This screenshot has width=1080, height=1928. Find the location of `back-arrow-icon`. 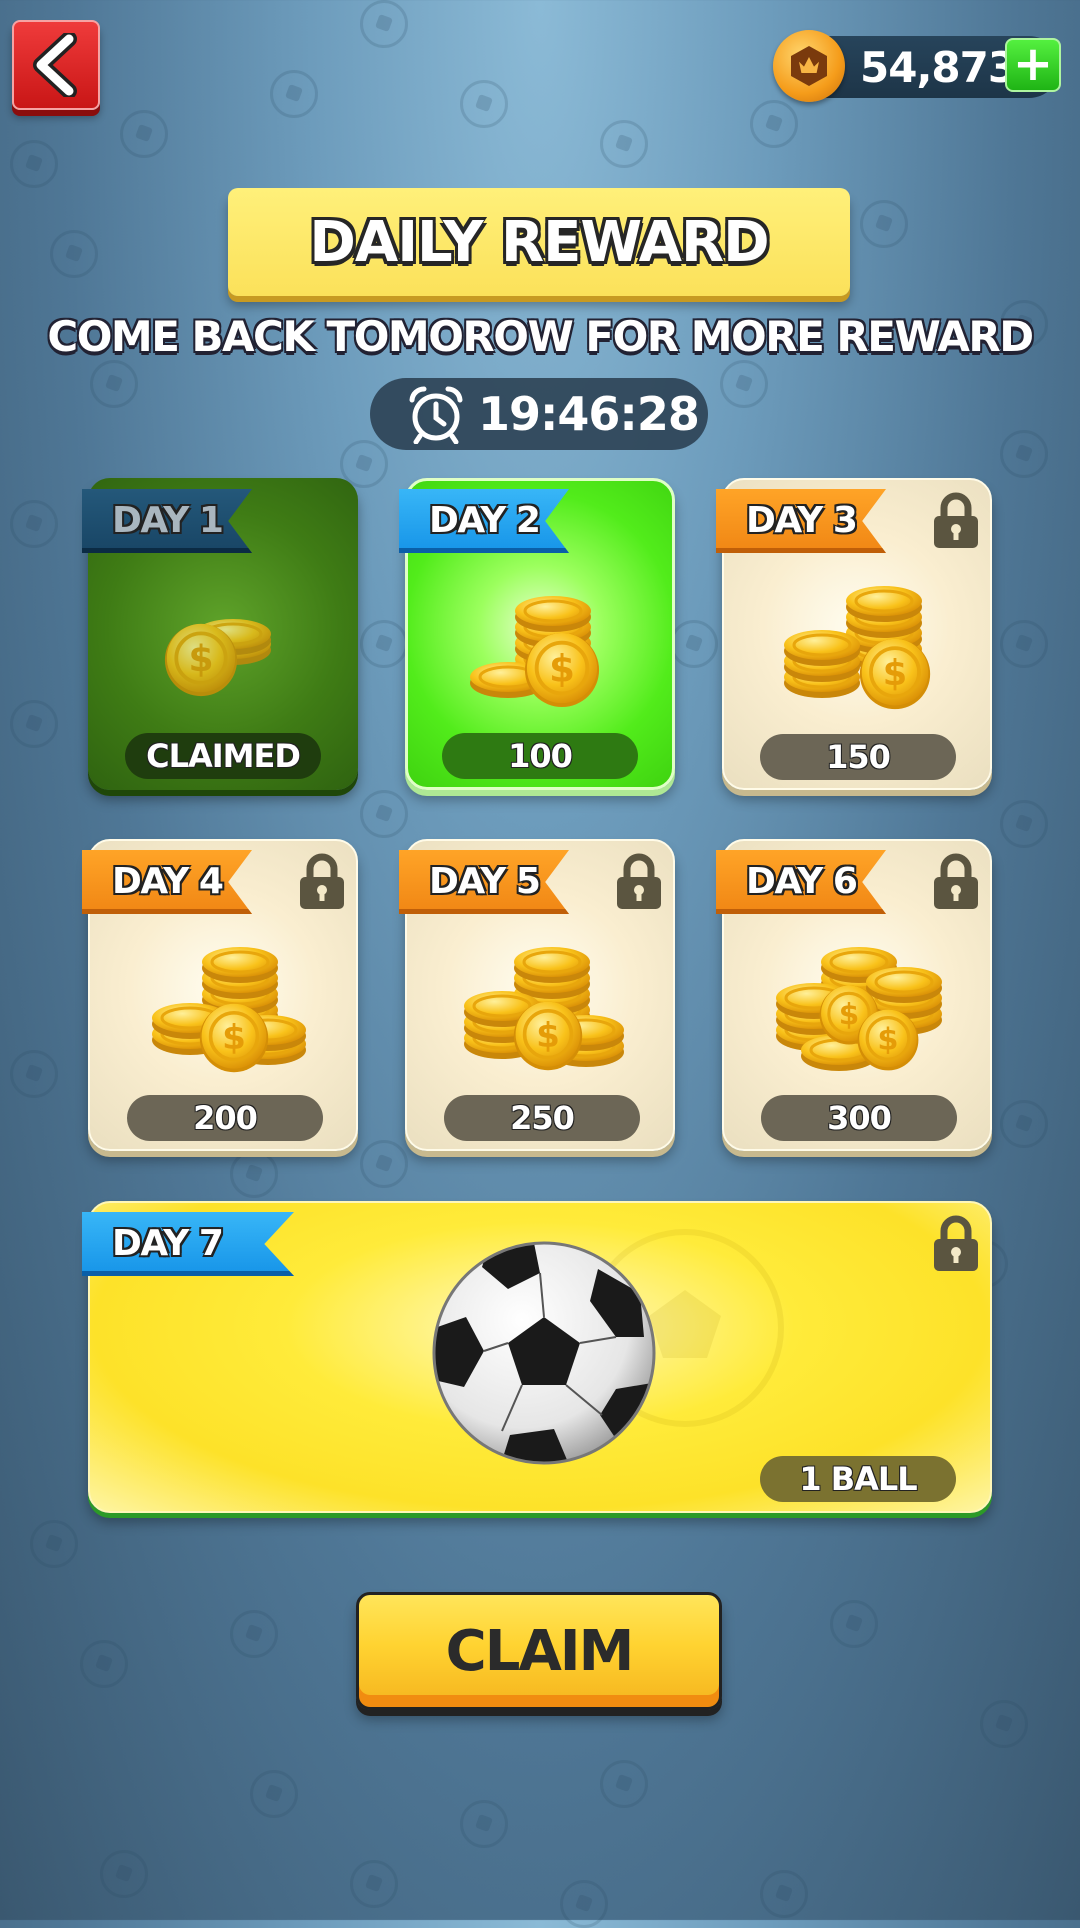

back-arrow-icon is located at coordinates (55, 65).